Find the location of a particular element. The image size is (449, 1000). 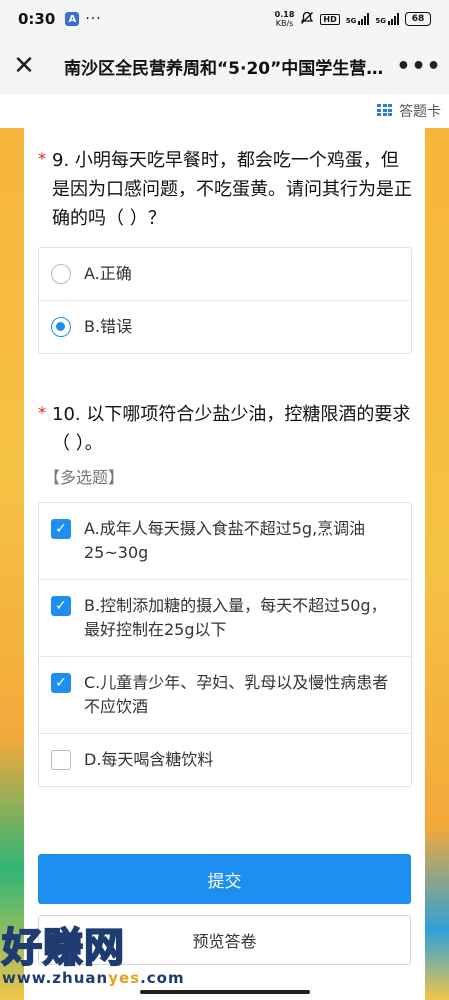

question-10-title: * 10. 以下哪项符合少盐少油，控糖限酒的要求（ ）。 is located at coordinates (225, 429).